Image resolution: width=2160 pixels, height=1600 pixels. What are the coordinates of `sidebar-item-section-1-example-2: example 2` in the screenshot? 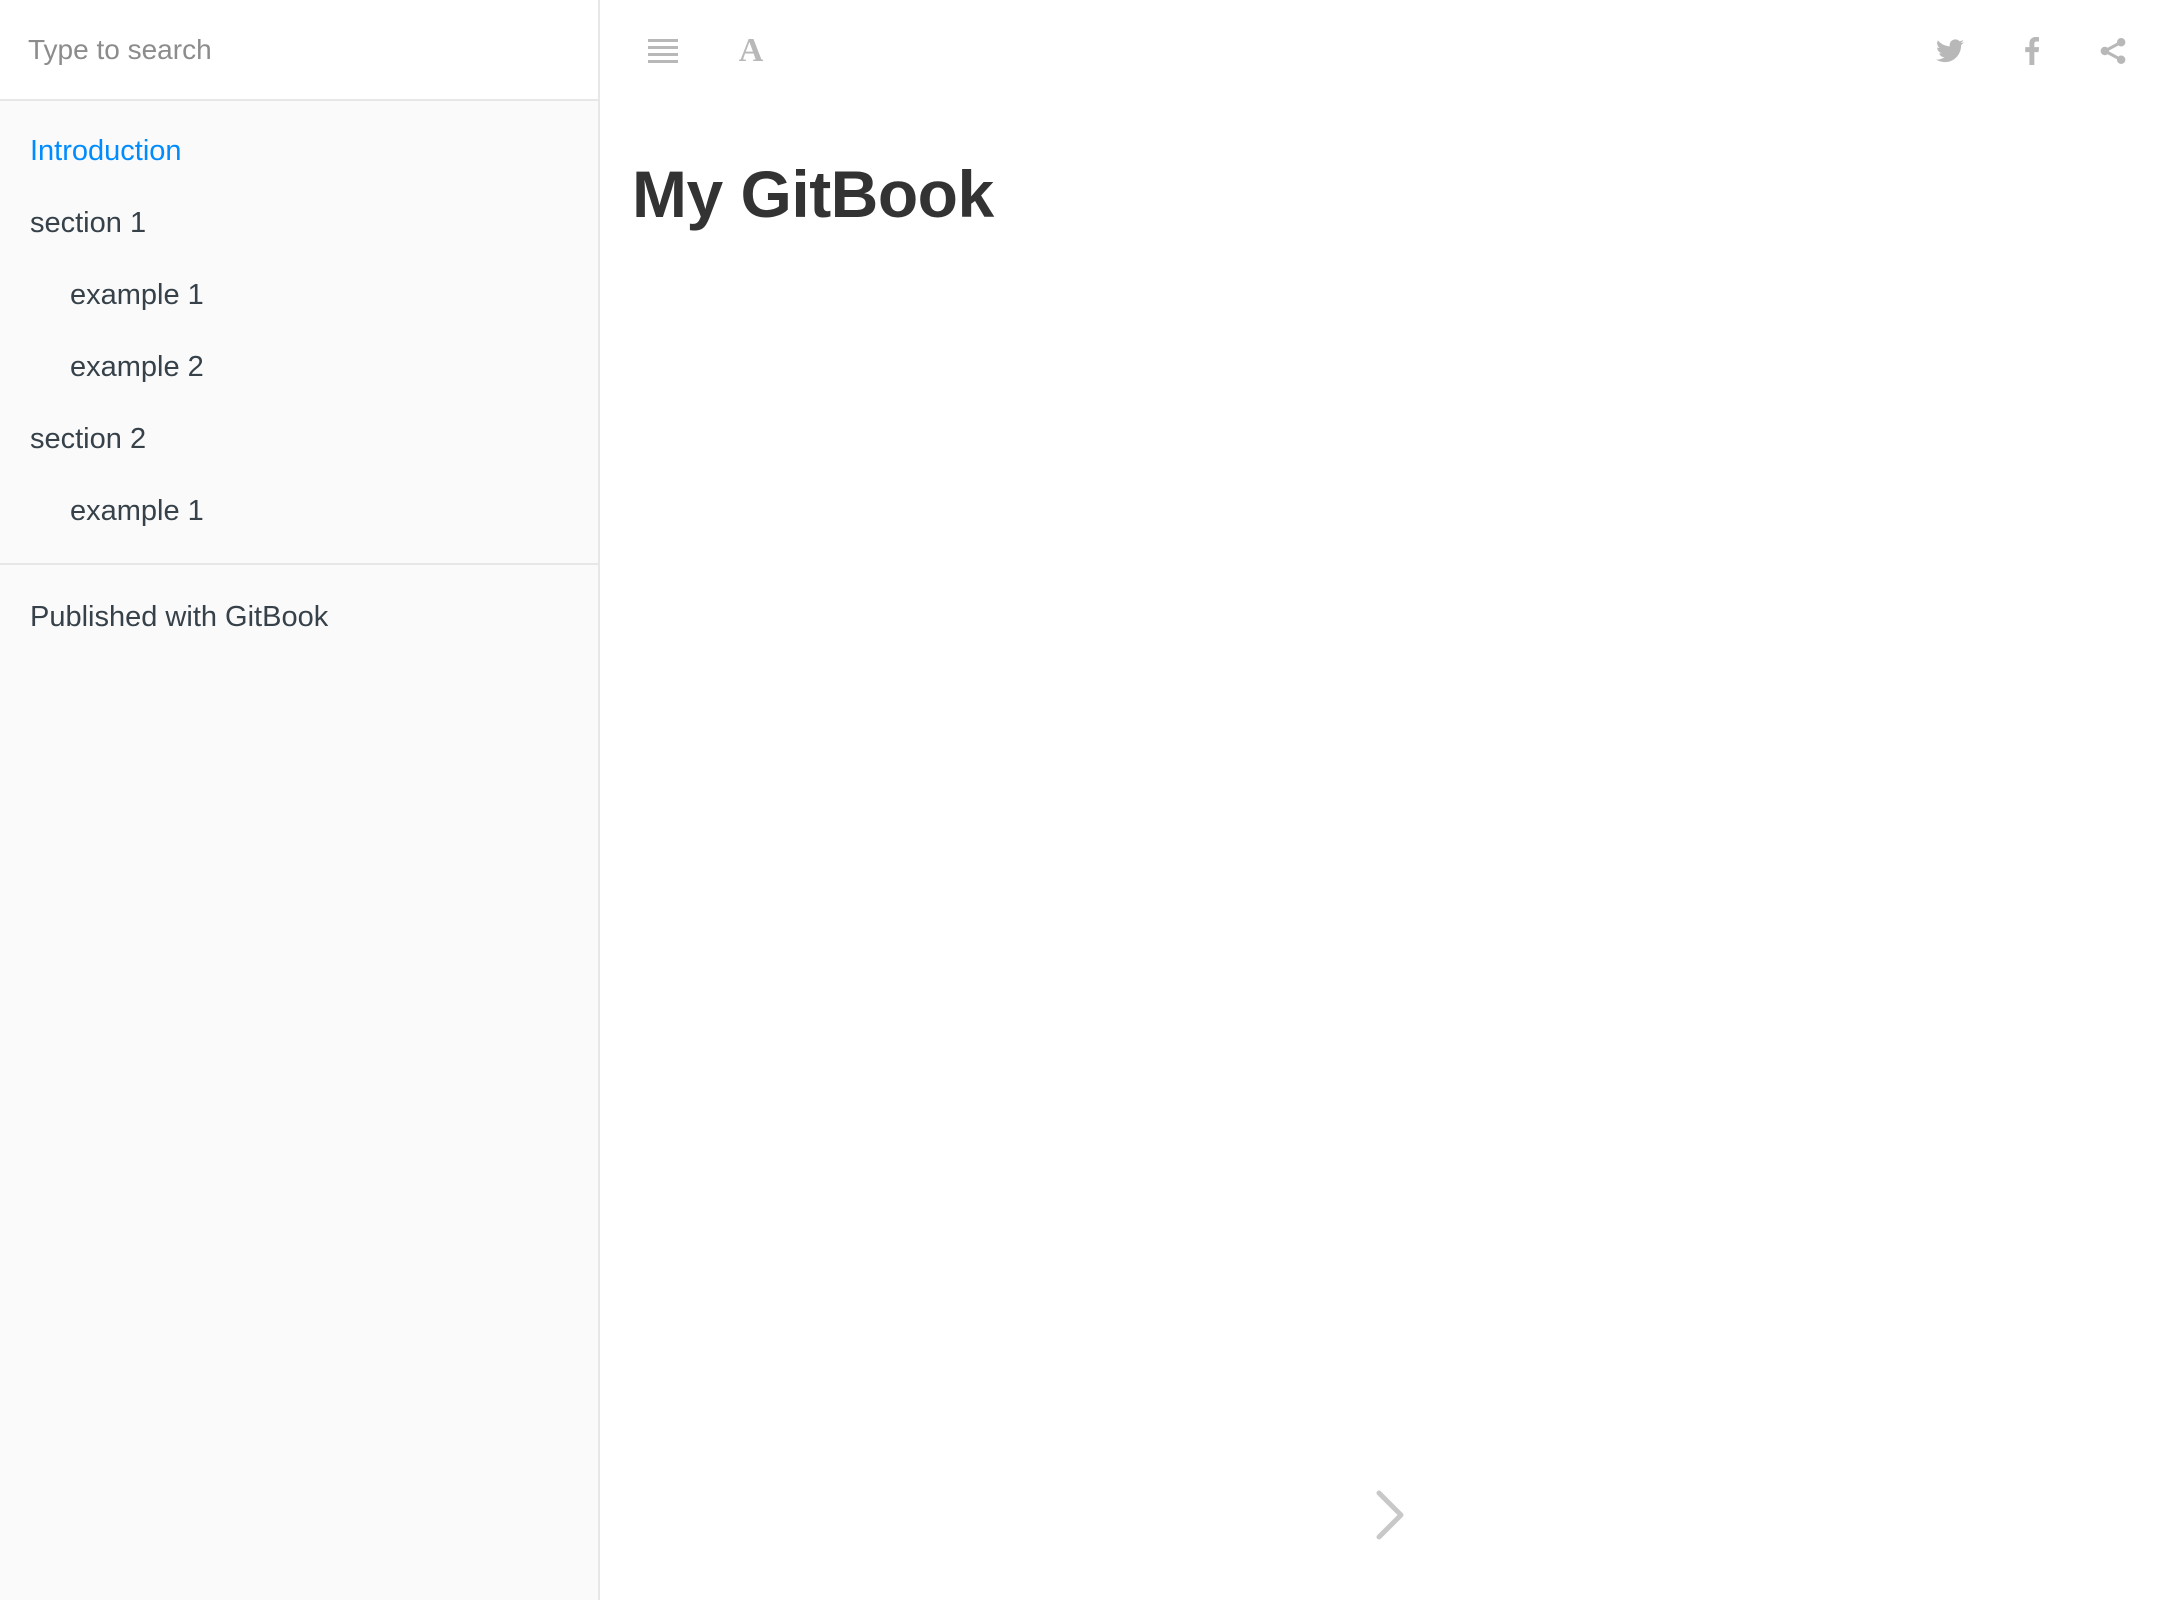 It's located at (299, 367).